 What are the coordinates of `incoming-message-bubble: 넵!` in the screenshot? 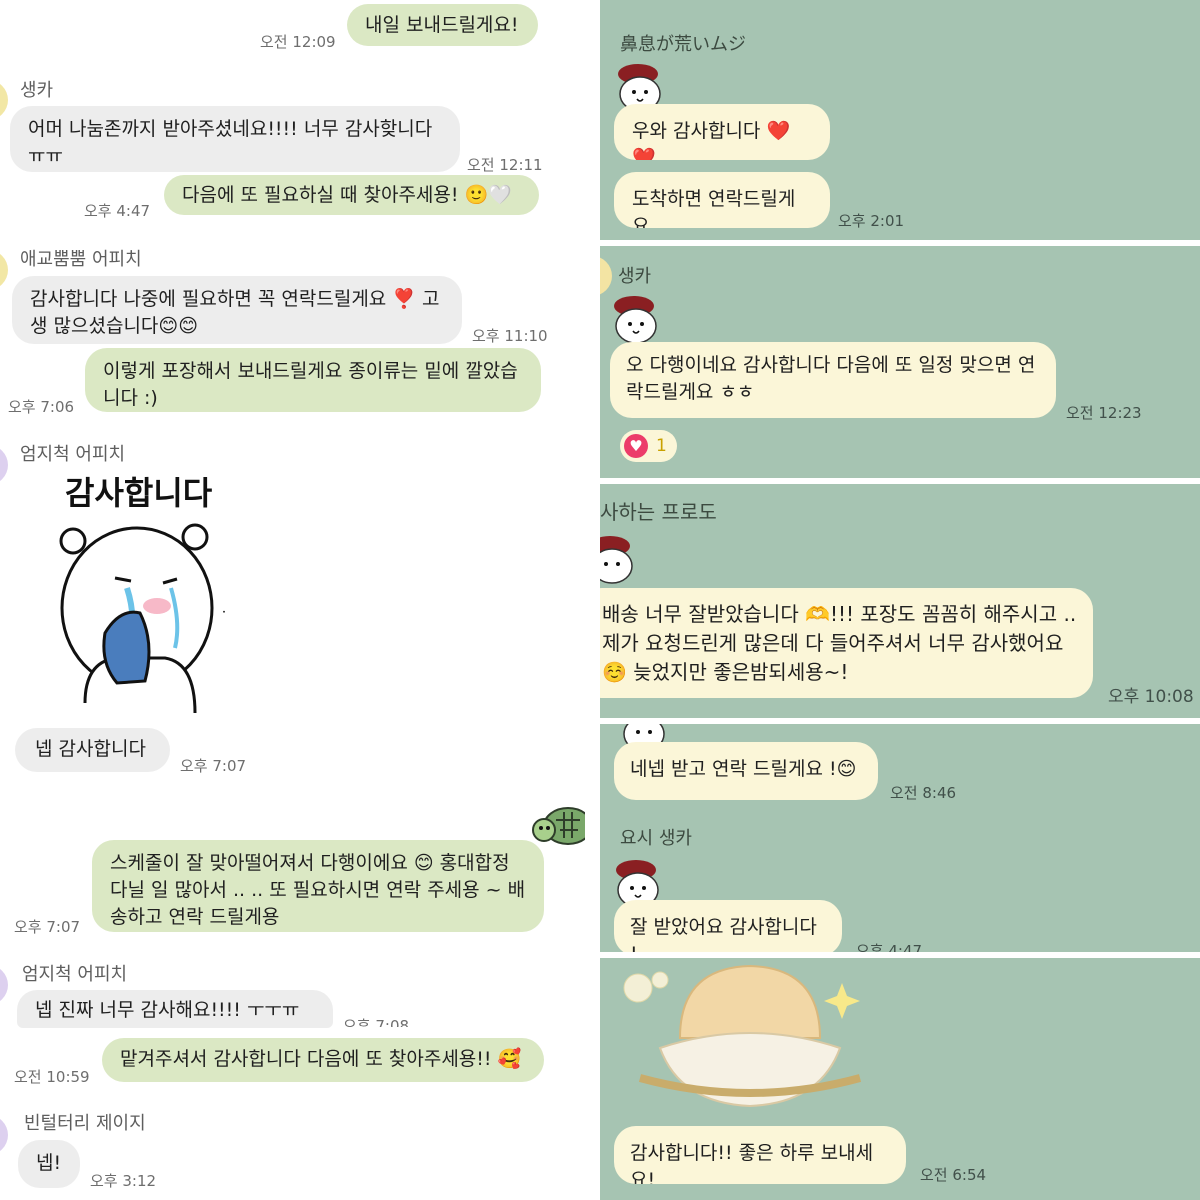 It's located at (49, 1164).